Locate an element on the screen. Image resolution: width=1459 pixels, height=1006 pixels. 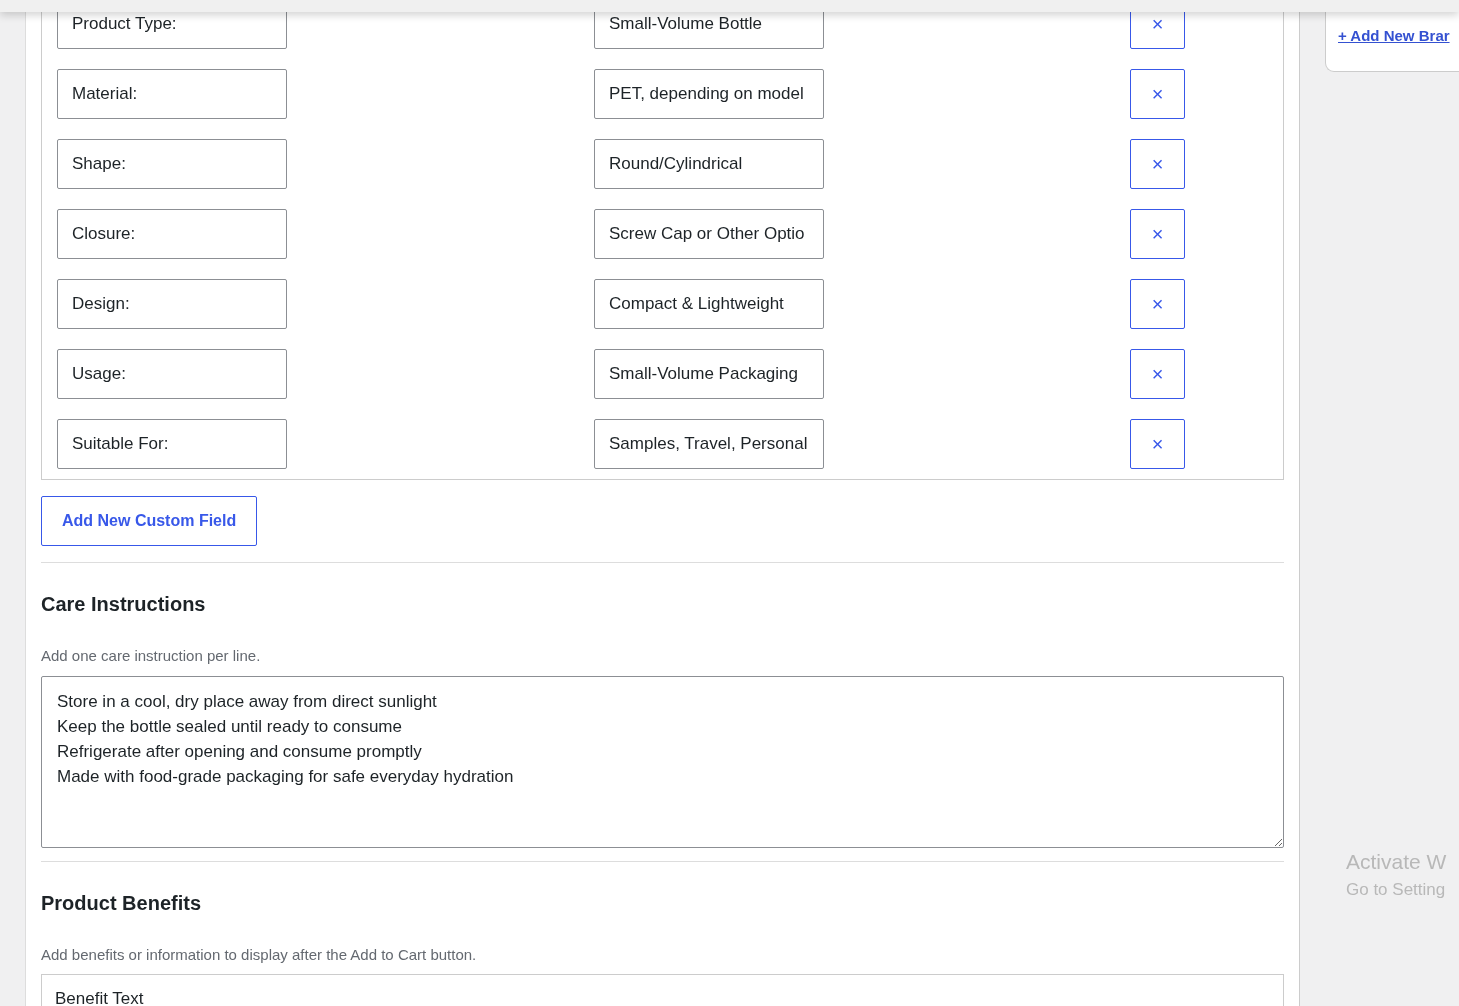
field-name-input: Suitable For: is located at coordinates (172, 444).